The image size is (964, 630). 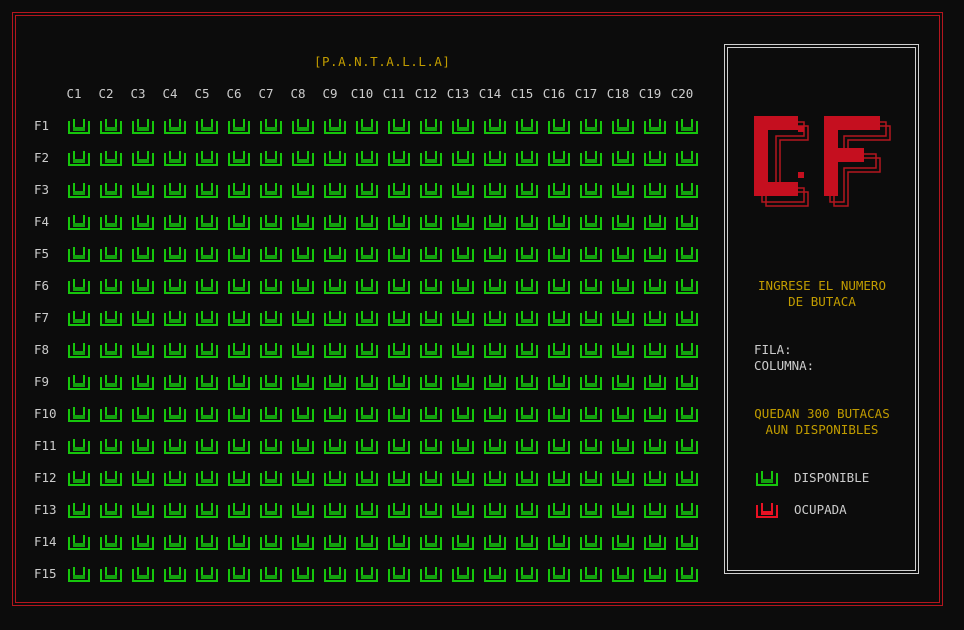 I want to click on fila-input, so click(x=845, y=350).